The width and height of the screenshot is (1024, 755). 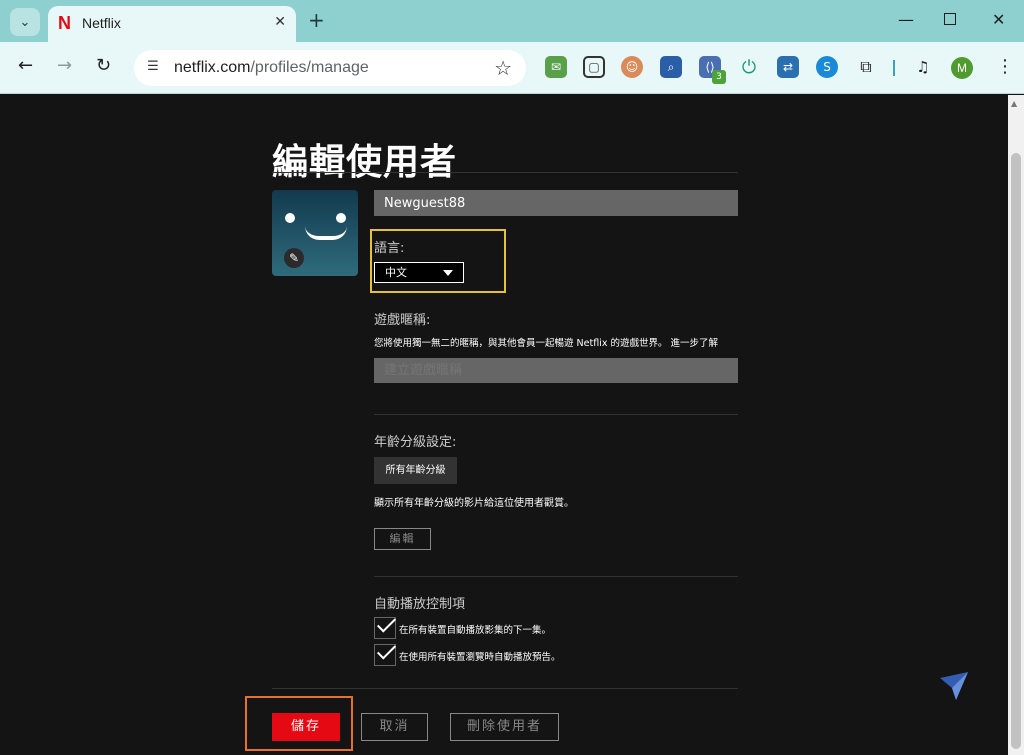 What do you see at coordinates (749, 67) in the screenshot?
I see `power-extension-icon: ⏻` at bounding box center [749, 67].